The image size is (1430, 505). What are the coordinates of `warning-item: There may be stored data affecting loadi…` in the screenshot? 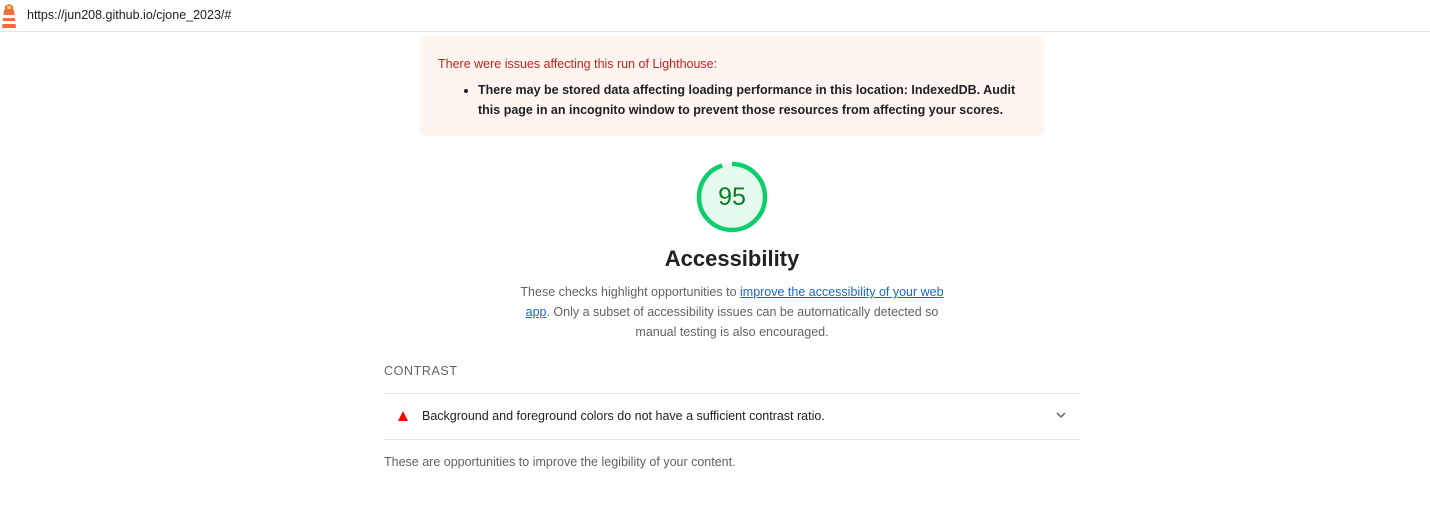 It's located at (752, 100).